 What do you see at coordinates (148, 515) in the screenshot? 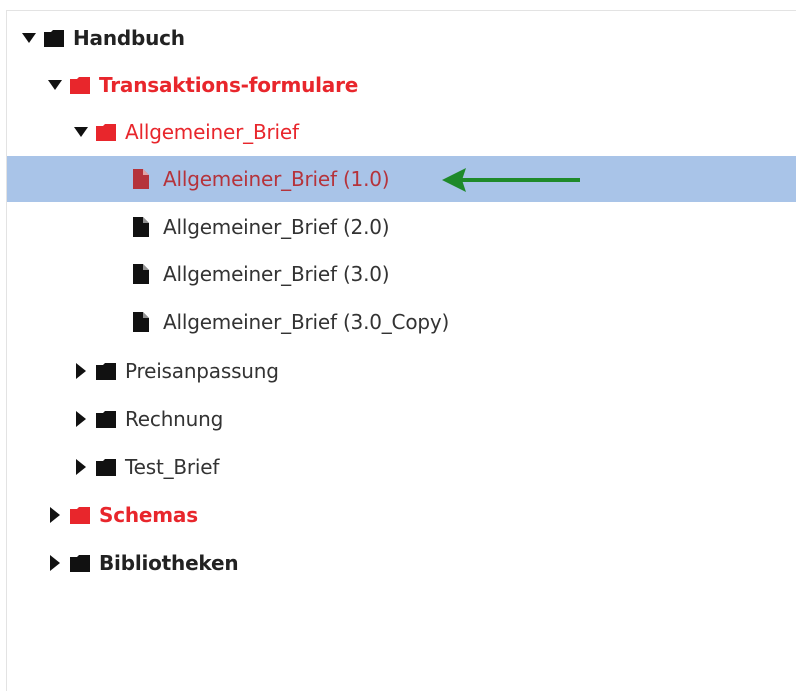
I see `tree-item-label: Schemas` at bounding box center [148, 515].